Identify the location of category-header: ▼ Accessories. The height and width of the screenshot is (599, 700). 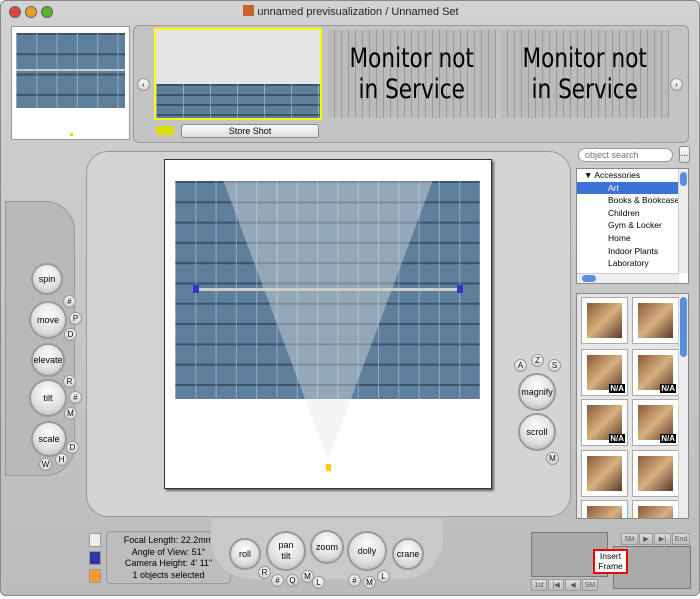
(632, 175).